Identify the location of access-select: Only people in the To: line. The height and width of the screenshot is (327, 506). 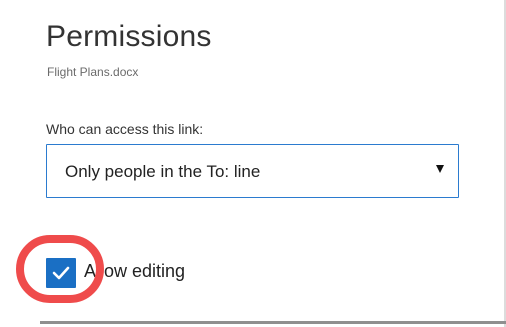
(252, 171).